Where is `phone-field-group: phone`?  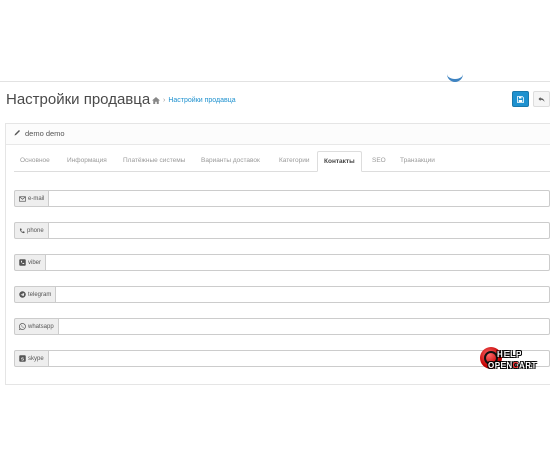
phone-field-group: phone is located at coordinates (282, 230).